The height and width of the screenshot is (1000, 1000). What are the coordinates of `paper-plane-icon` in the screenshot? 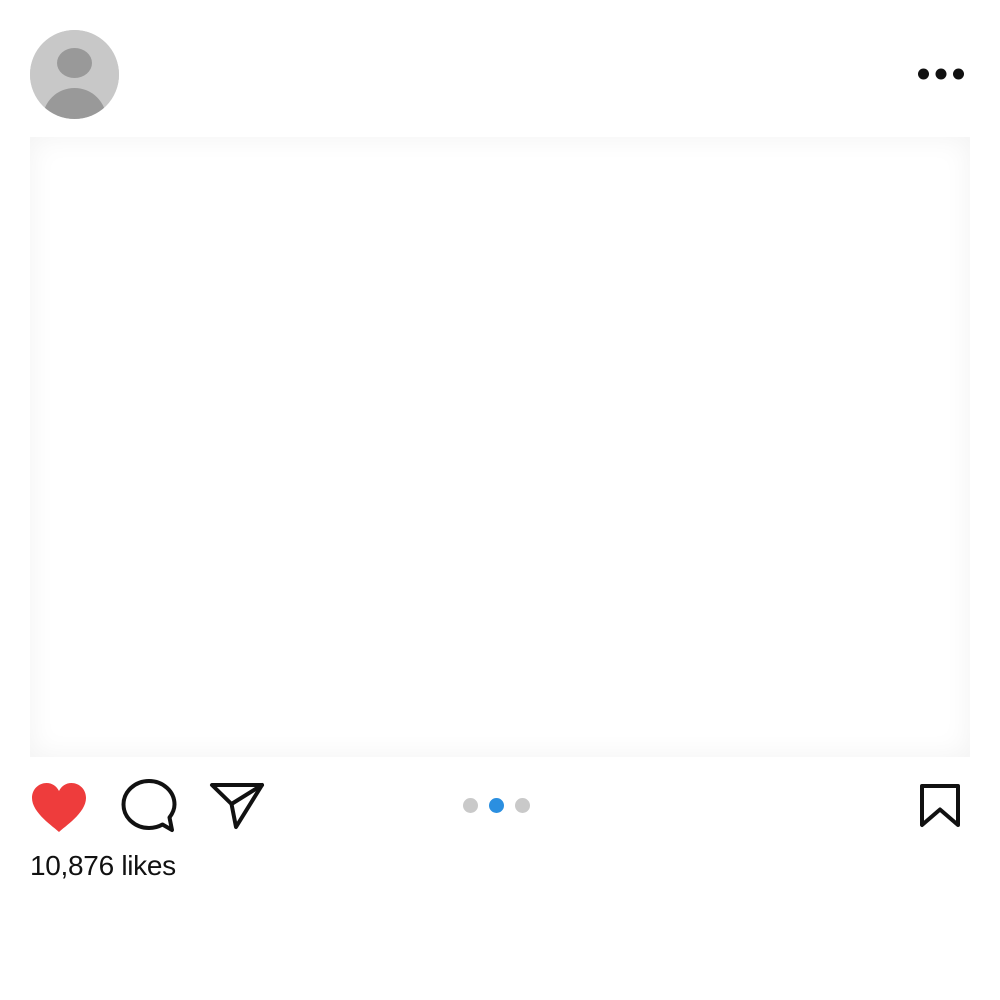 It's located at (237, 806).